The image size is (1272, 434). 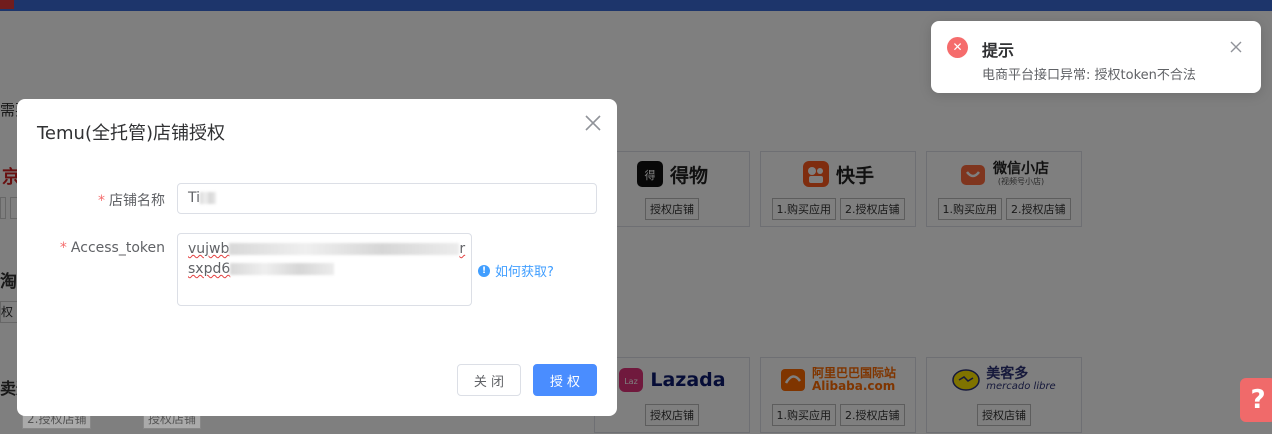 I want to click on how-to-get-link: ! 如何获取?, so click(x=516, y=270).